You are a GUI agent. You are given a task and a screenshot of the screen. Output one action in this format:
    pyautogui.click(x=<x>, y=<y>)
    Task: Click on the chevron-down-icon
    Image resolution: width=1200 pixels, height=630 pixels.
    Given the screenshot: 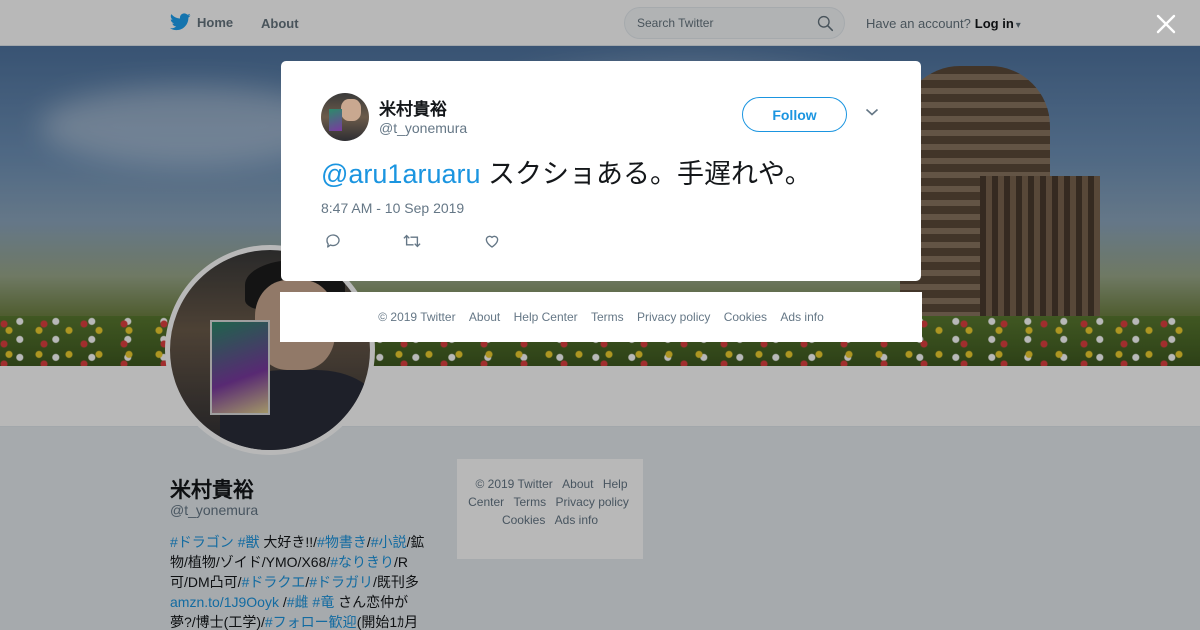 What is the action you would take?
    pyautogui.click(x=872, y=112)
    